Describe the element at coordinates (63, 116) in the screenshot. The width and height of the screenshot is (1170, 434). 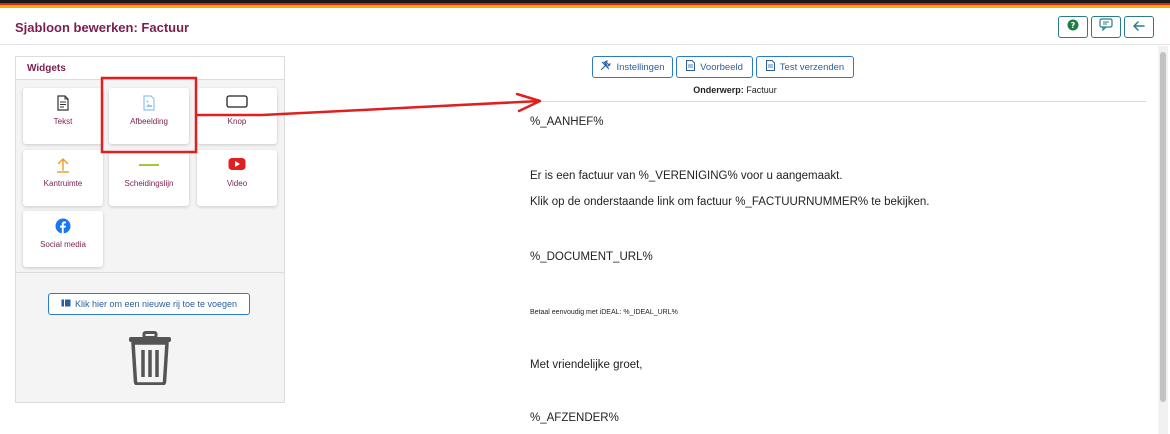
I see `widget-tekst: Tekst` at that location.